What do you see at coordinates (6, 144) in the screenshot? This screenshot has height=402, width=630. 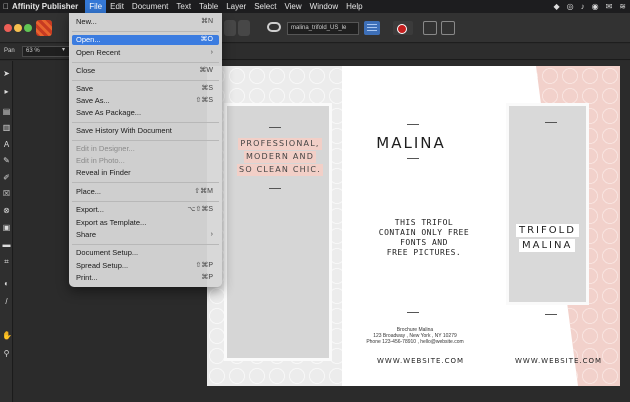 I see `artistic-text-tool-icon: A` at bounding box center [6, 144].